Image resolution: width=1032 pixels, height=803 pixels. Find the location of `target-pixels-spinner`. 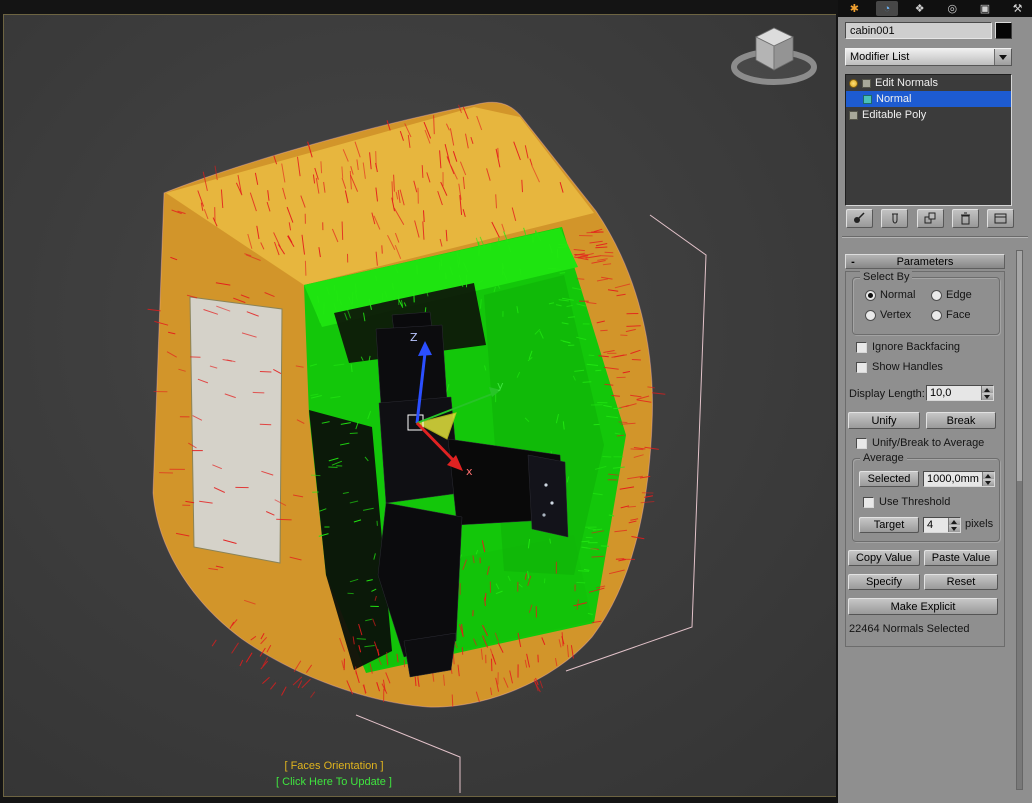

target-pixels-spinner is located at coordinates (954, 525).